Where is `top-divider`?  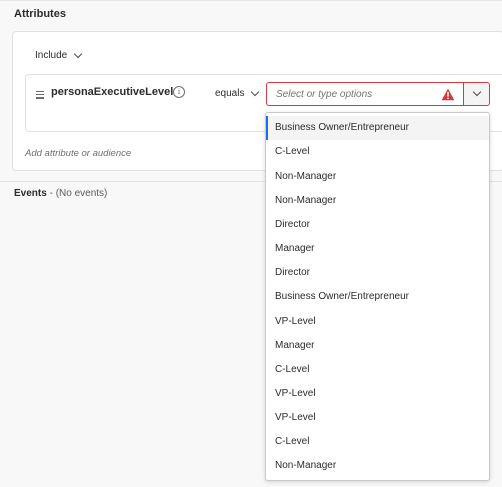 top-divider is located at coordinates (251, 0).